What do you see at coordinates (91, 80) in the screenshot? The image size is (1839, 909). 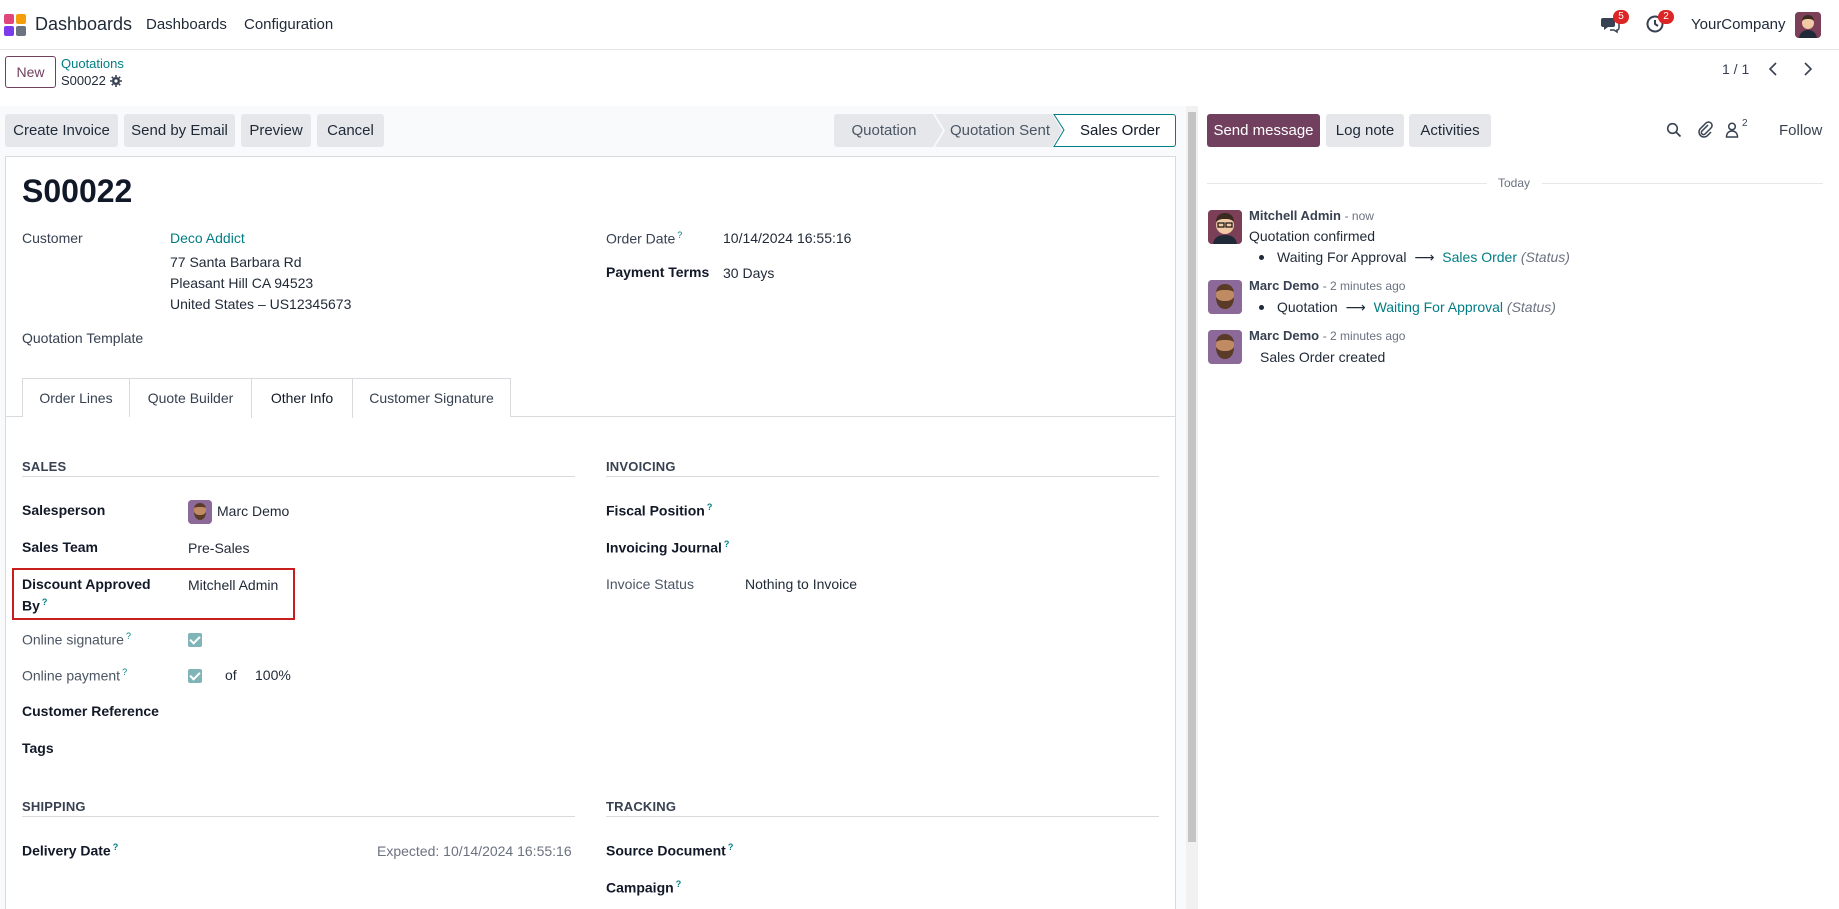 I see `breadcrumb-current: S00022` at bounding box center [91, 80].